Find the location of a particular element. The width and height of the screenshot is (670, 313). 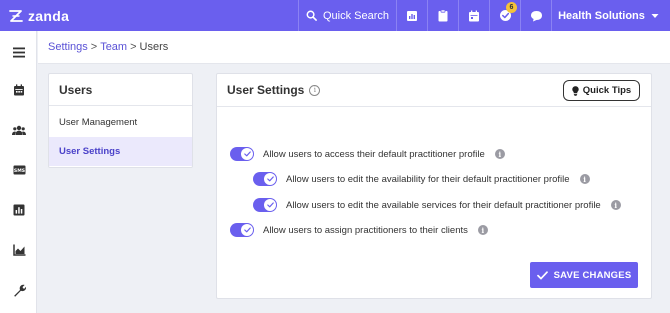

save-changes-button: SAVE CHANGES is located at coordinates (584, 275).